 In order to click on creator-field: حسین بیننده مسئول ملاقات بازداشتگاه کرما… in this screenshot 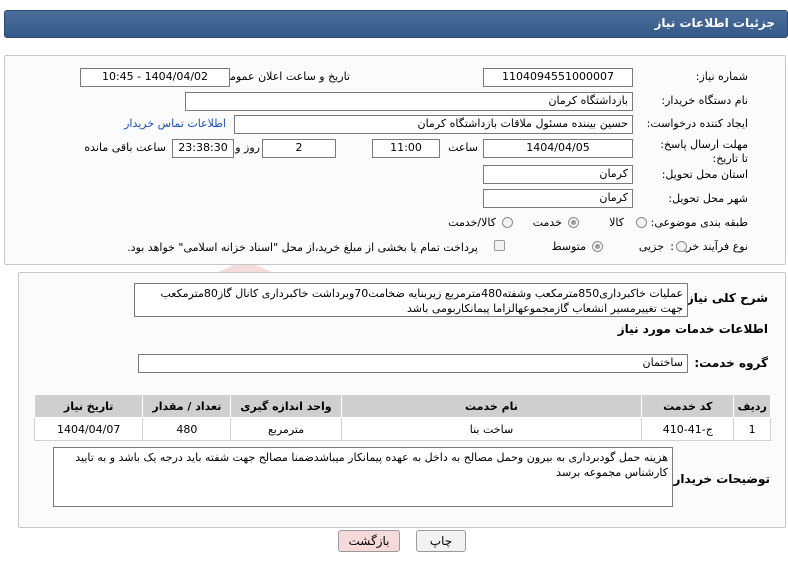, I will do `click(433, 124)`.